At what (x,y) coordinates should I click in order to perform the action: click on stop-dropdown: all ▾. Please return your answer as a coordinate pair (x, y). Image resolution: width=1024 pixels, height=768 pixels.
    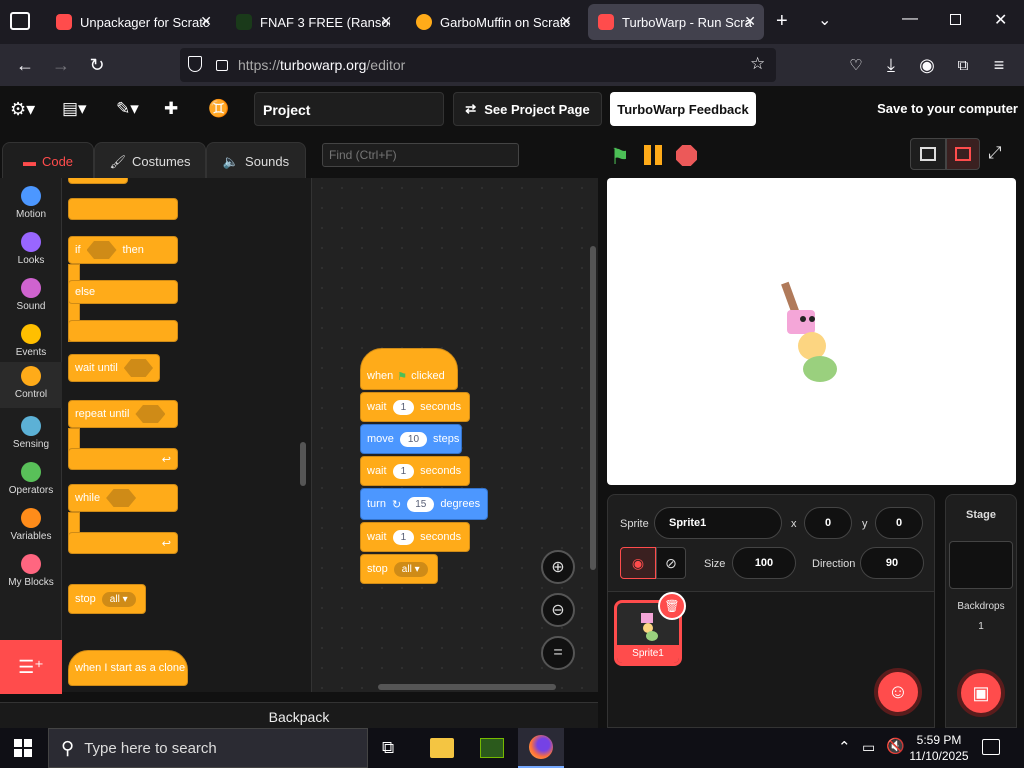
    Looking at the image, I should click on (118, 599).